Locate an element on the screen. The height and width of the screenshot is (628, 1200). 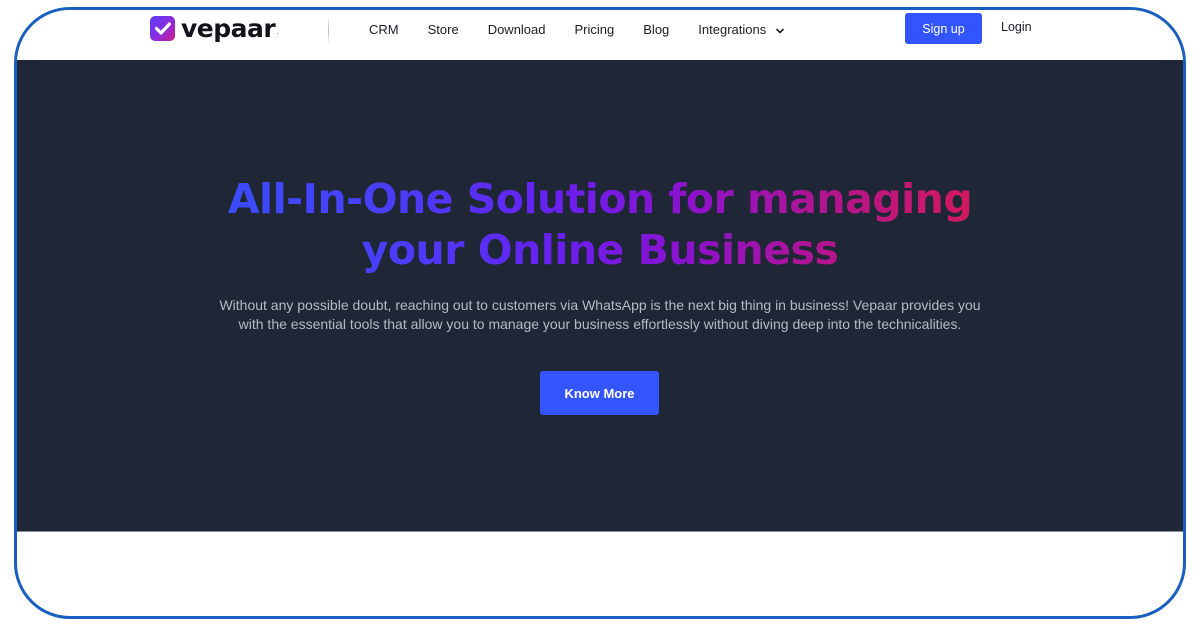
nav-item-blog: Blog is located at coordinates (656, 29).